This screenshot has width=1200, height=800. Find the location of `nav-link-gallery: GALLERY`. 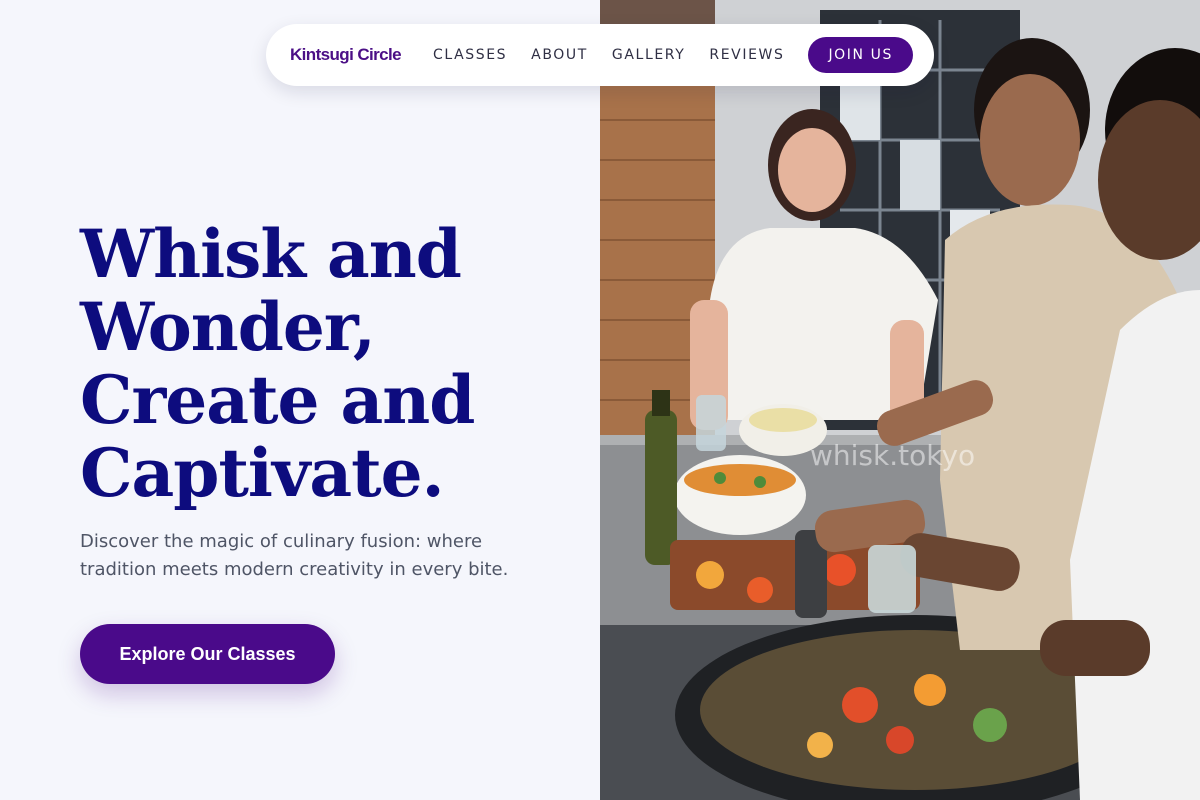

nav-link-gallery: GALLERY is located at coordinates (648, 55).